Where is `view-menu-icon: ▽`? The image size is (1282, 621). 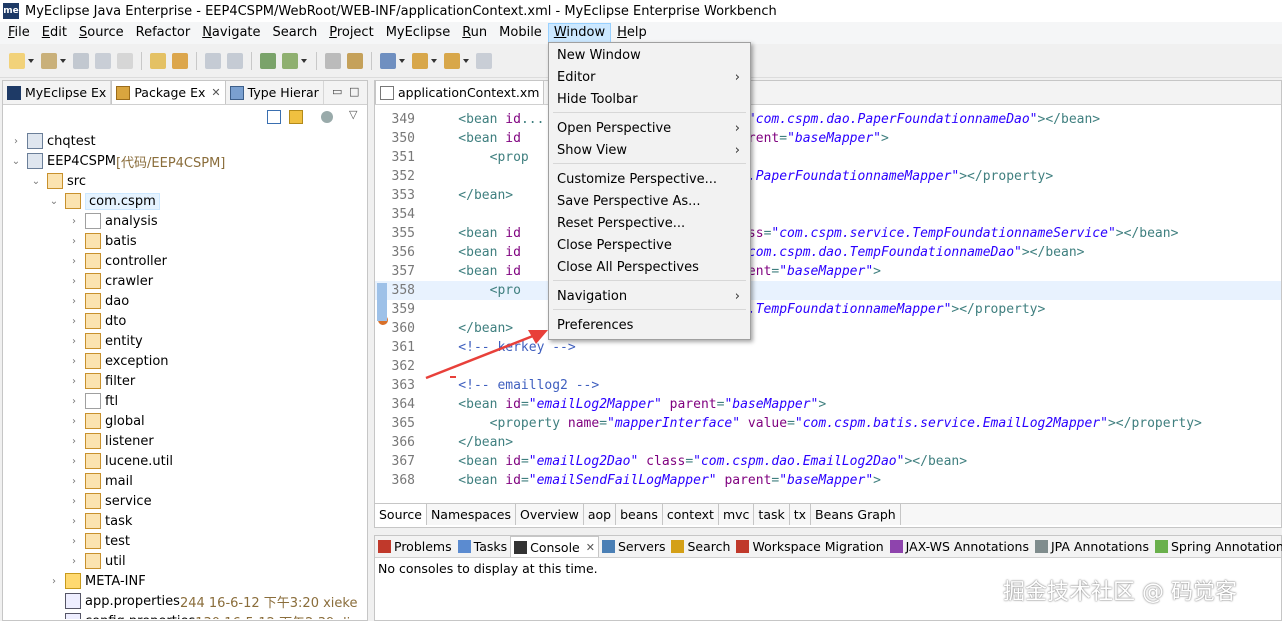 view-menu-icon: ▽ is located at coordinates (353, 114).